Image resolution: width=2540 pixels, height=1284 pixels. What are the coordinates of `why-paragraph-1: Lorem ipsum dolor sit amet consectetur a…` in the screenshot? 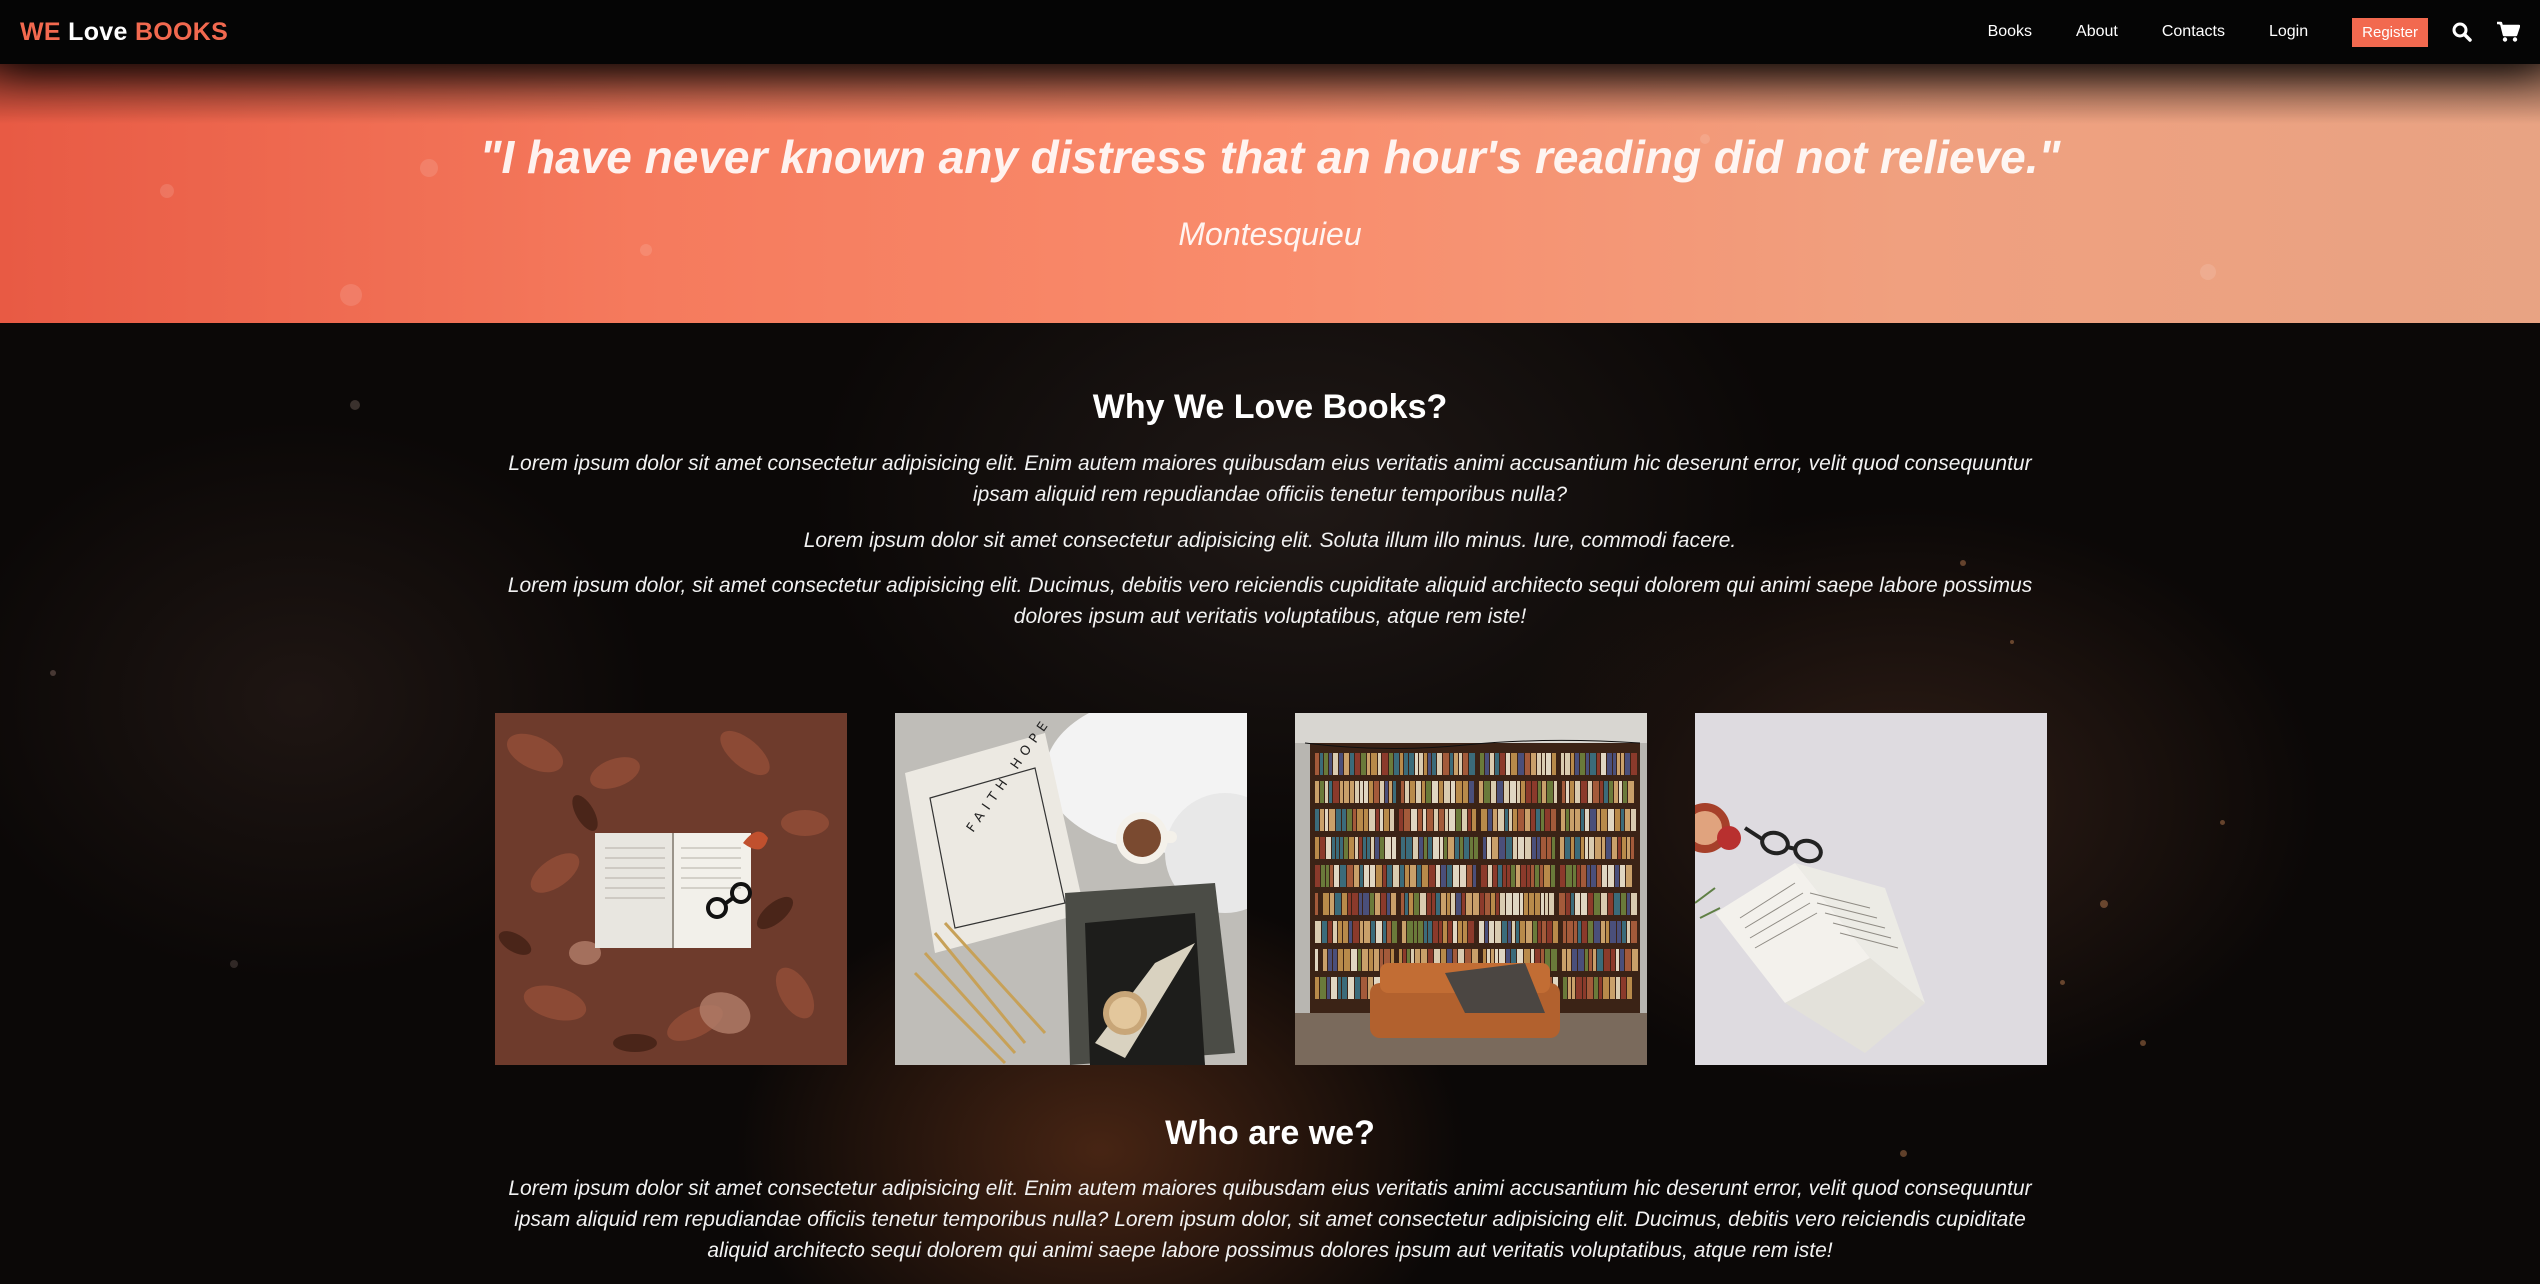 It's located at (1270, 479).